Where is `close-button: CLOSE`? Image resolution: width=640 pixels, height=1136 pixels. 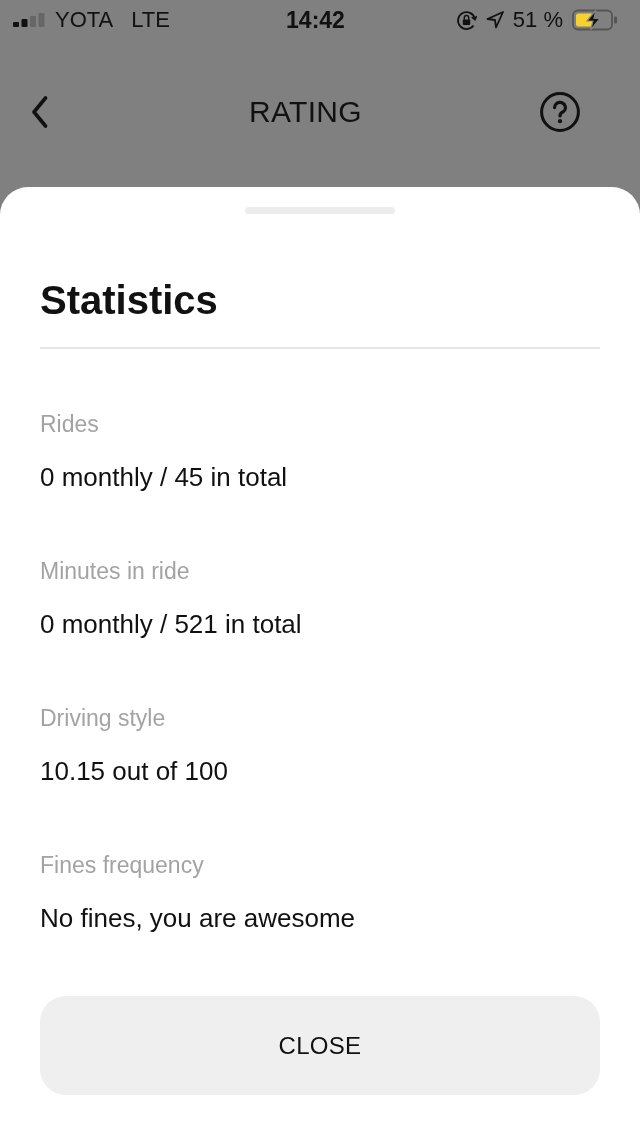 close-button: CLOSE is located at coordinates (320, 1045).